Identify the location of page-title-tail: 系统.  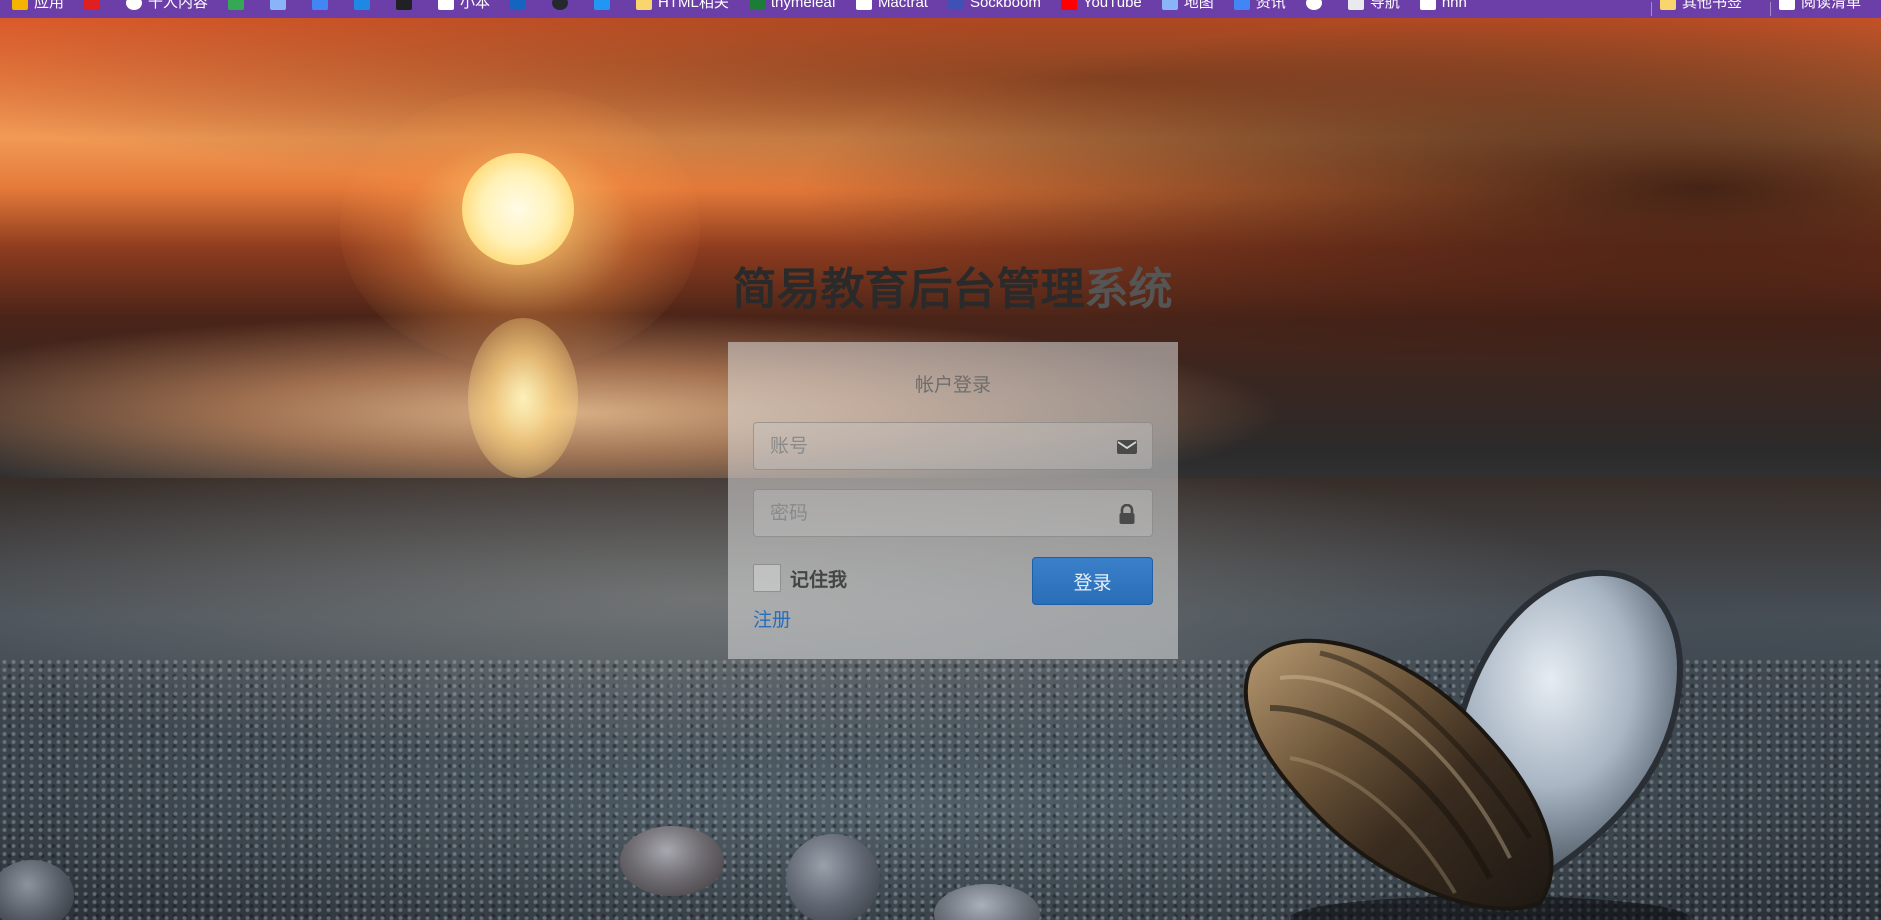
(1128, 289).